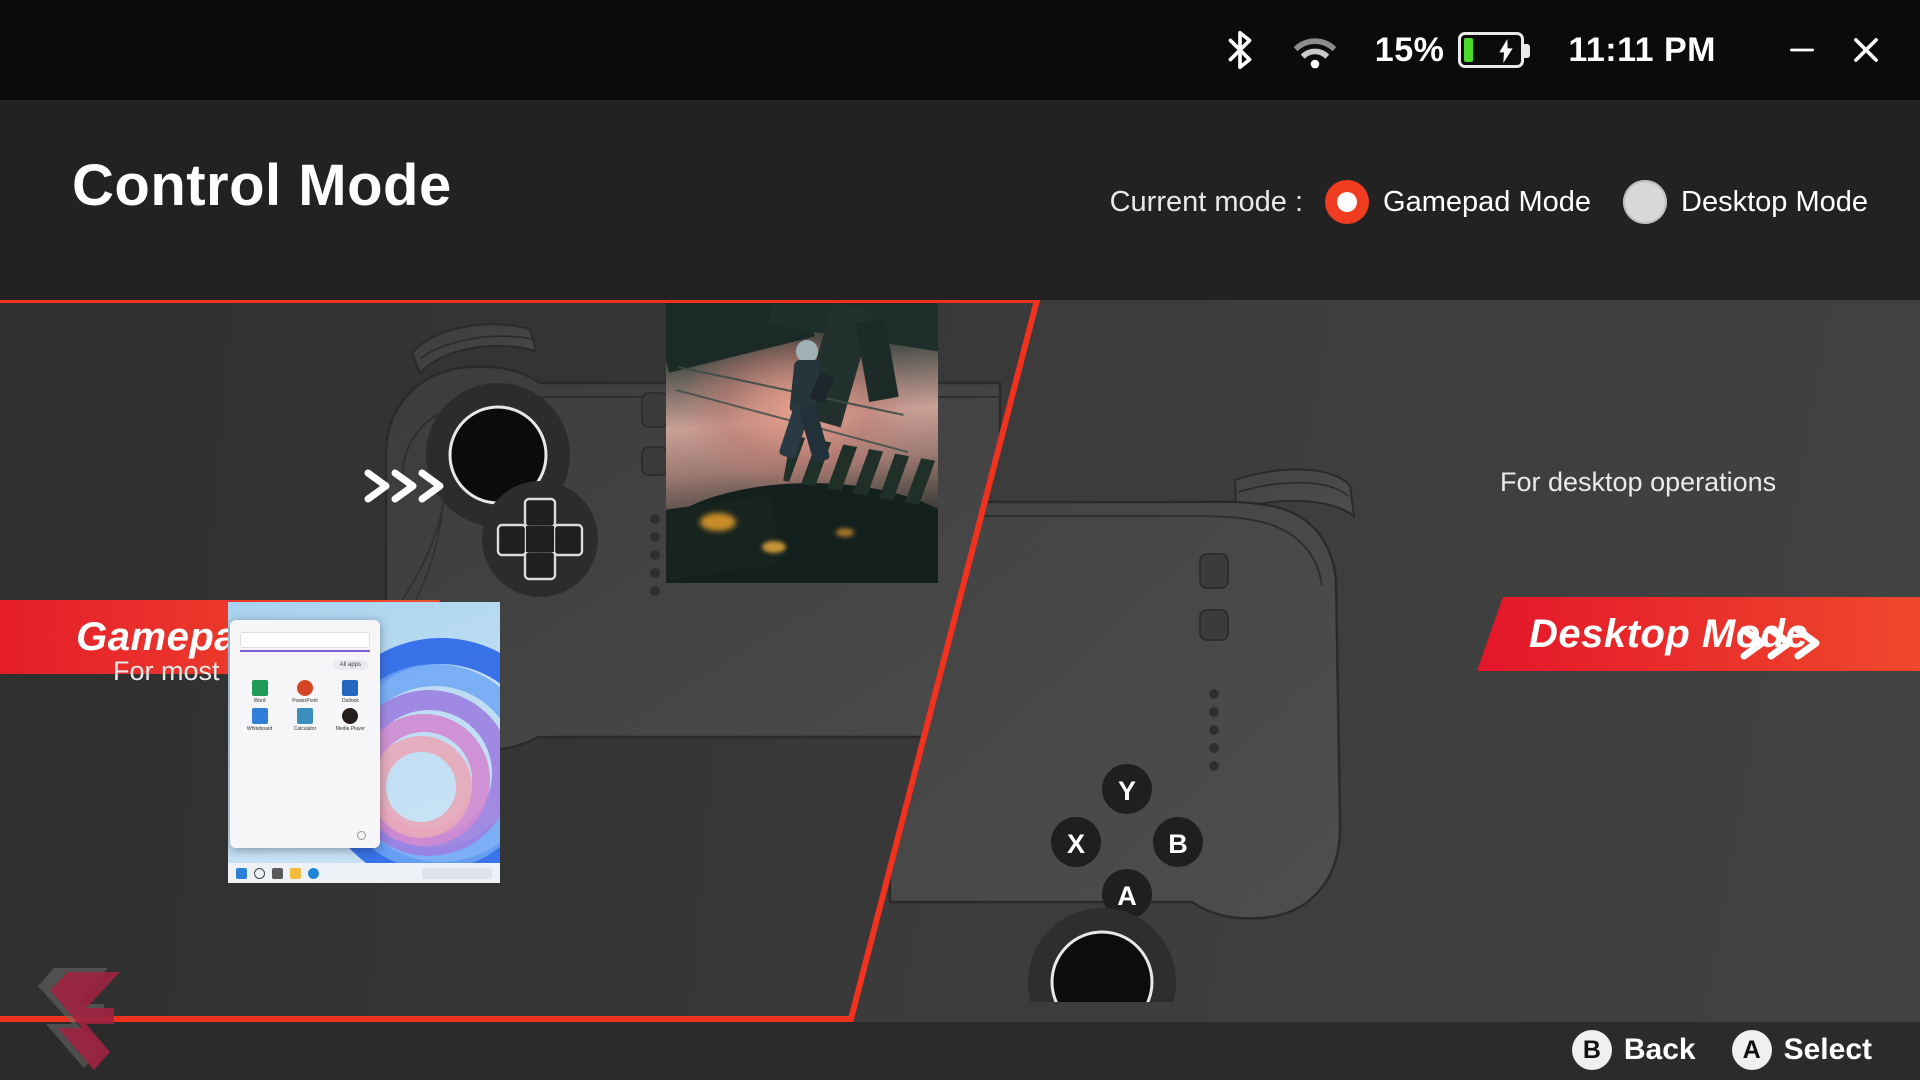  What do you see at coordinates (1076, 844) in the screenshot?
I see `svg-text: X` at bounding box center [1076, 844].